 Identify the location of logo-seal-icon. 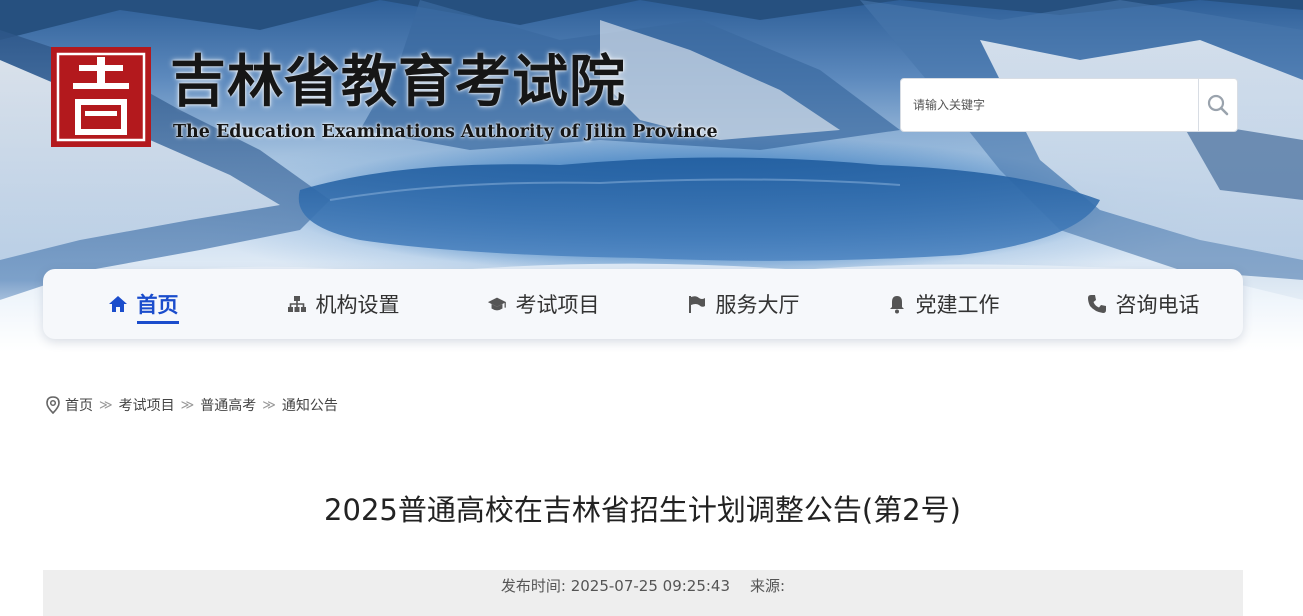
(101, 97).